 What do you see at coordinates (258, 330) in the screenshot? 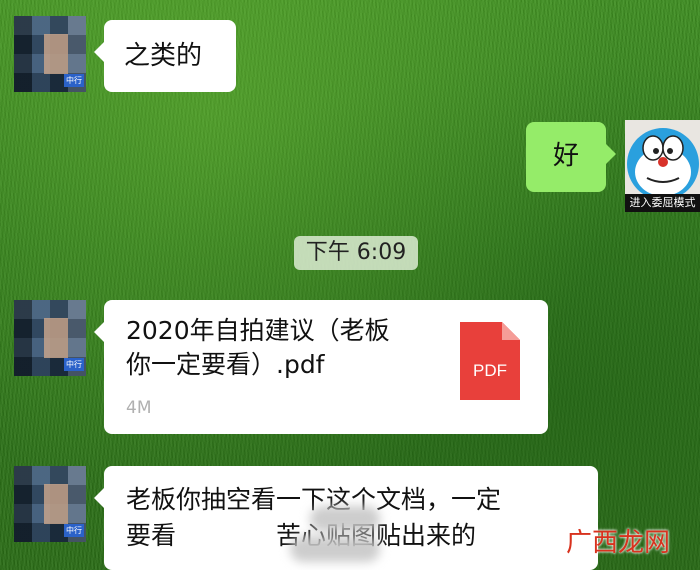
I see `file-name-line: 2020年自拍建议（老板` at bounding box center [258, 330].